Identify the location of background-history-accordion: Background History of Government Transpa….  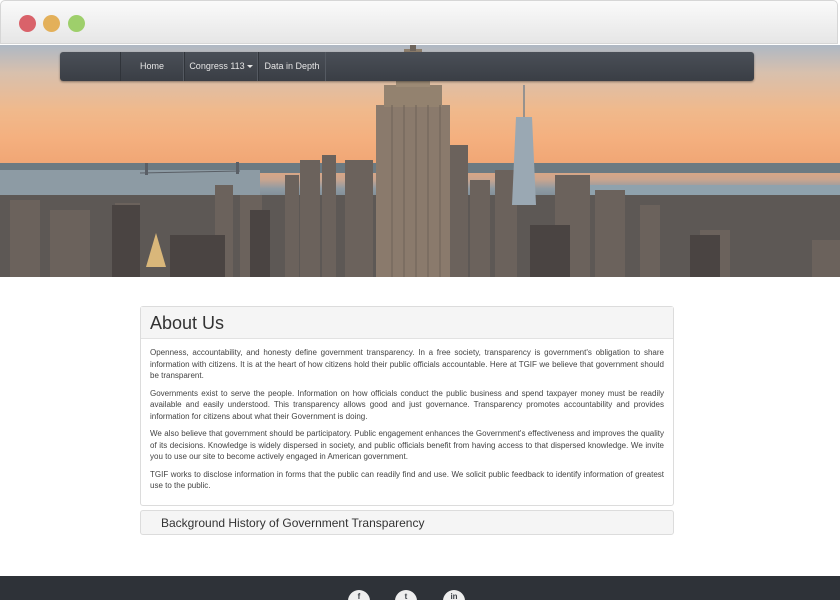
(407, 522).